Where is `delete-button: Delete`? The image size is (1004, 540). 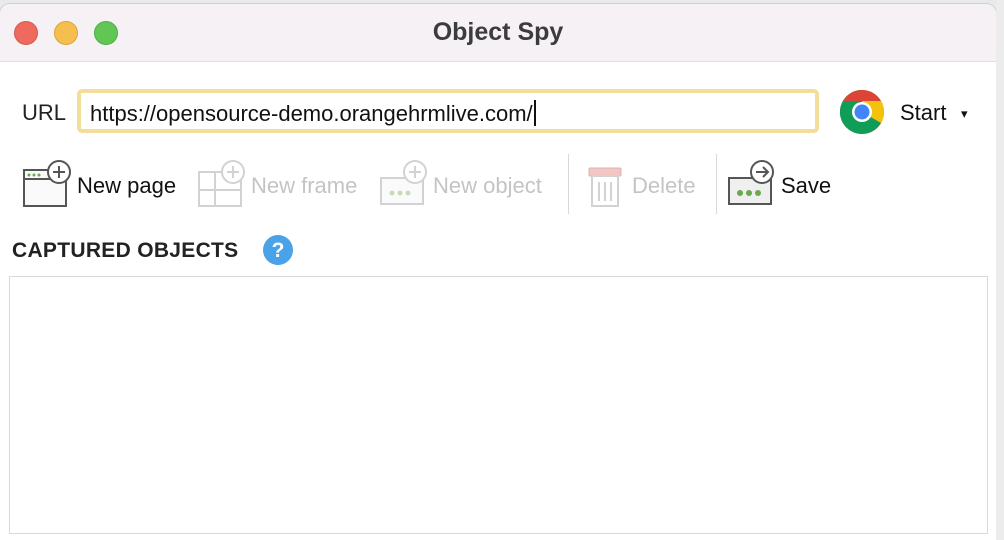
delete-button: Delete is located at coordinates (645, 184).